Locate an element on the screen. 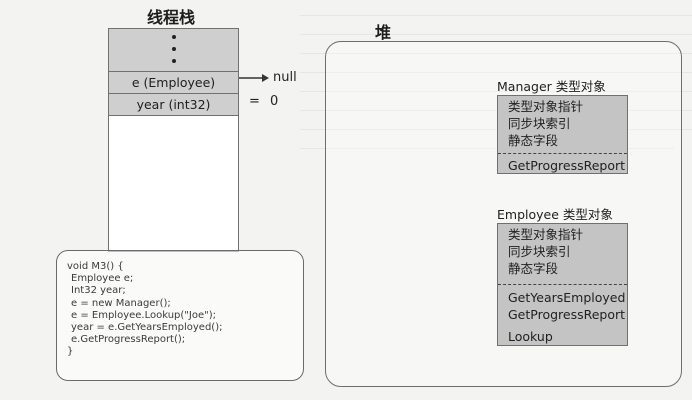 This screenshot has height=400, width=692. manager-object-title: Manager 类型对象 is located at coordinates (551, 86).